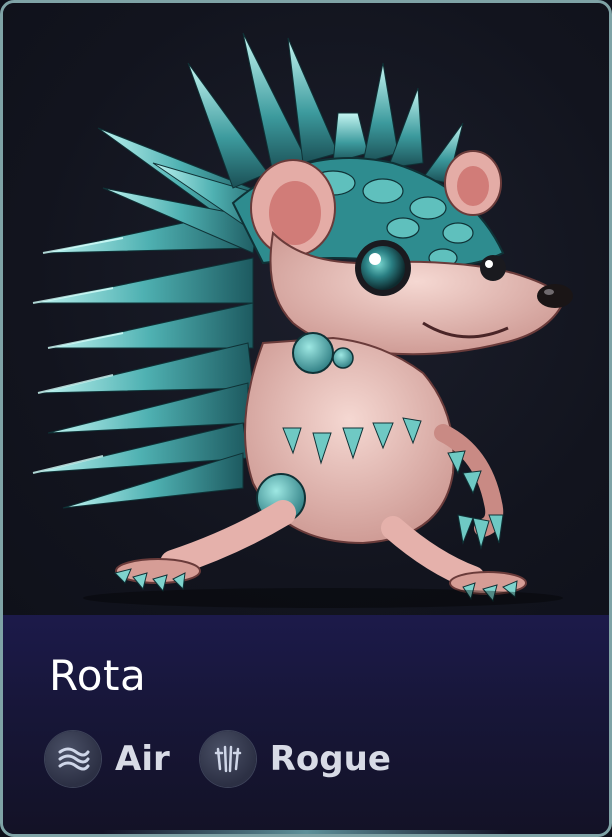 The image size is (612, 837). I want to click on rogue-claws-icon, so click(227, 759).